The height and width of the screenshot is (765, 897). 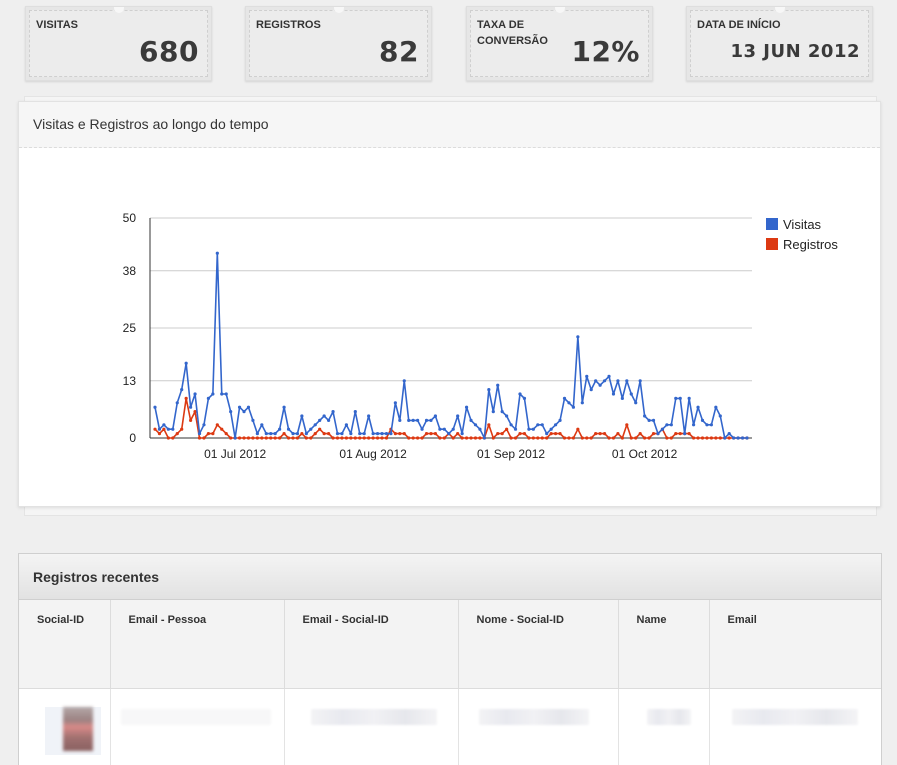 What do you see at coordinates (197, 644) in the screenshot?
I see `column-header-email-pessoa: Email - Pessoa` at bounding box center [197, 644].